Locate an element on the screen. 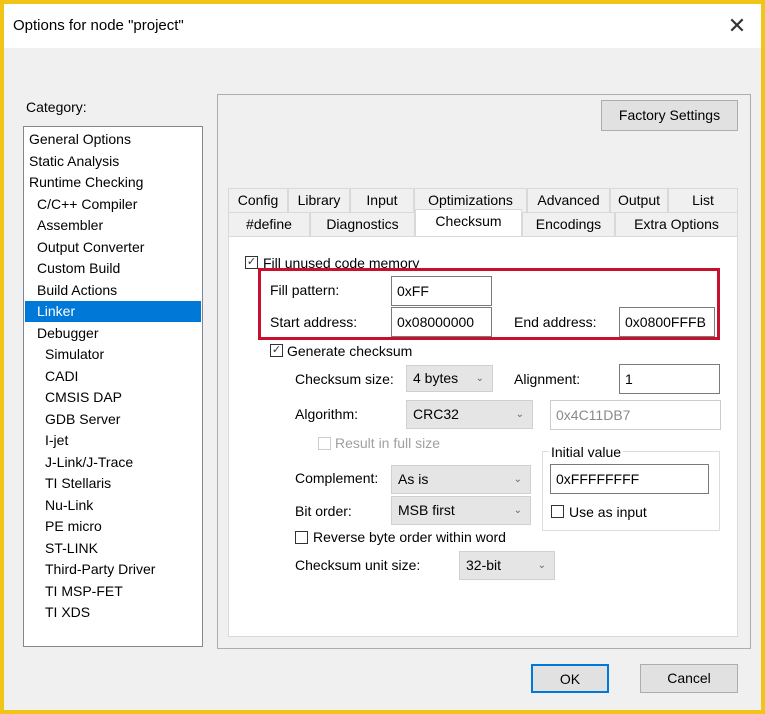  start-address-input: 0x08000000 is located at coordinates (441, 322).